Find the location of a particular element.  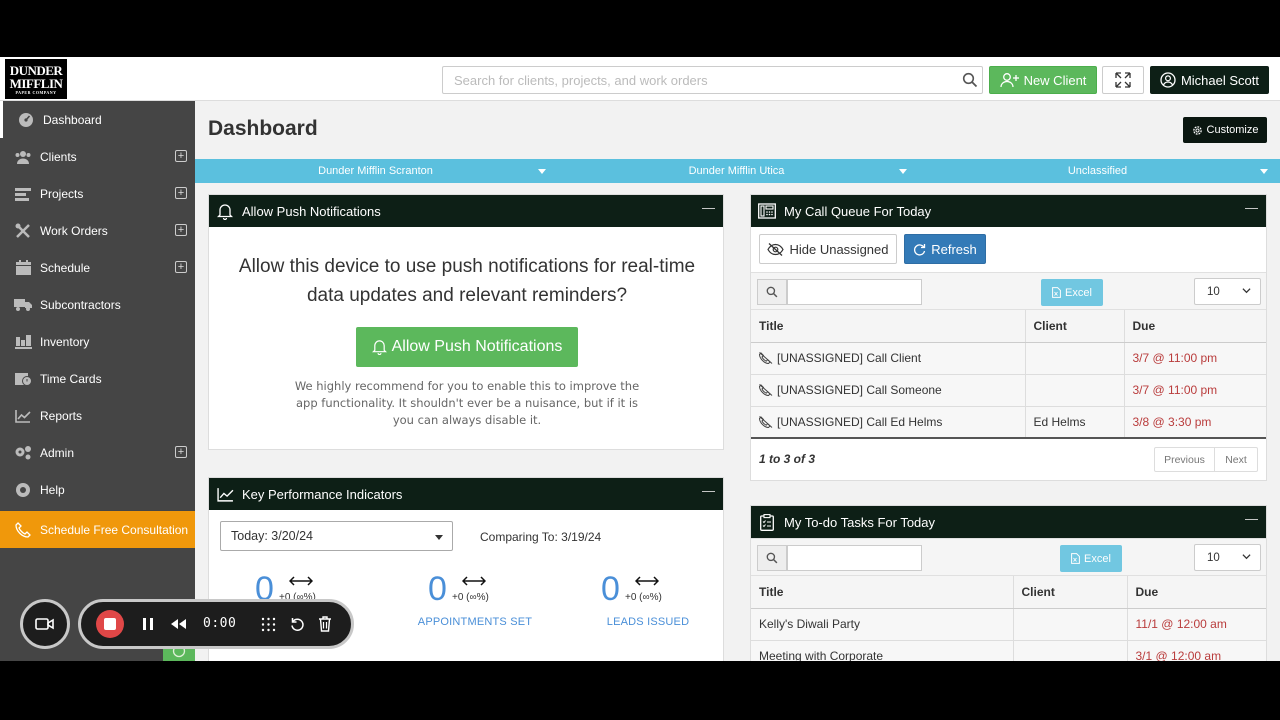

sidebar-item-clients: Clients + is located at coordinates (97, 156).